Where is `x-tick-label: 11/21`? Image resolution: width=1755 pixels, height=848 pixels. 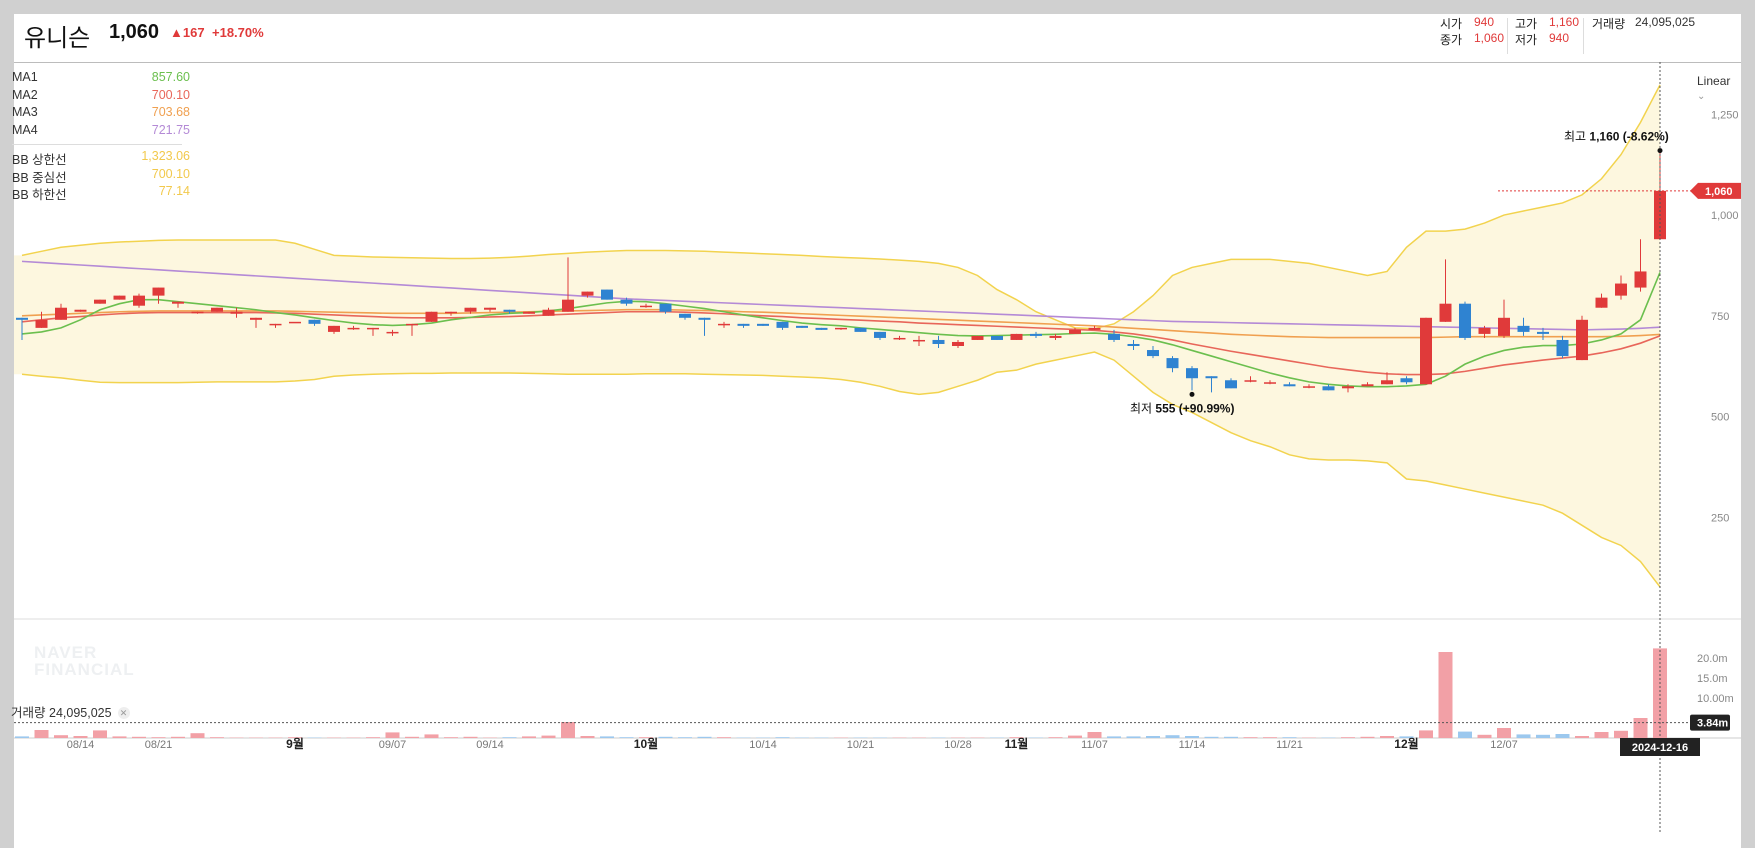
x-tick-label: 11/21 is located at coordinates (1289, 745).